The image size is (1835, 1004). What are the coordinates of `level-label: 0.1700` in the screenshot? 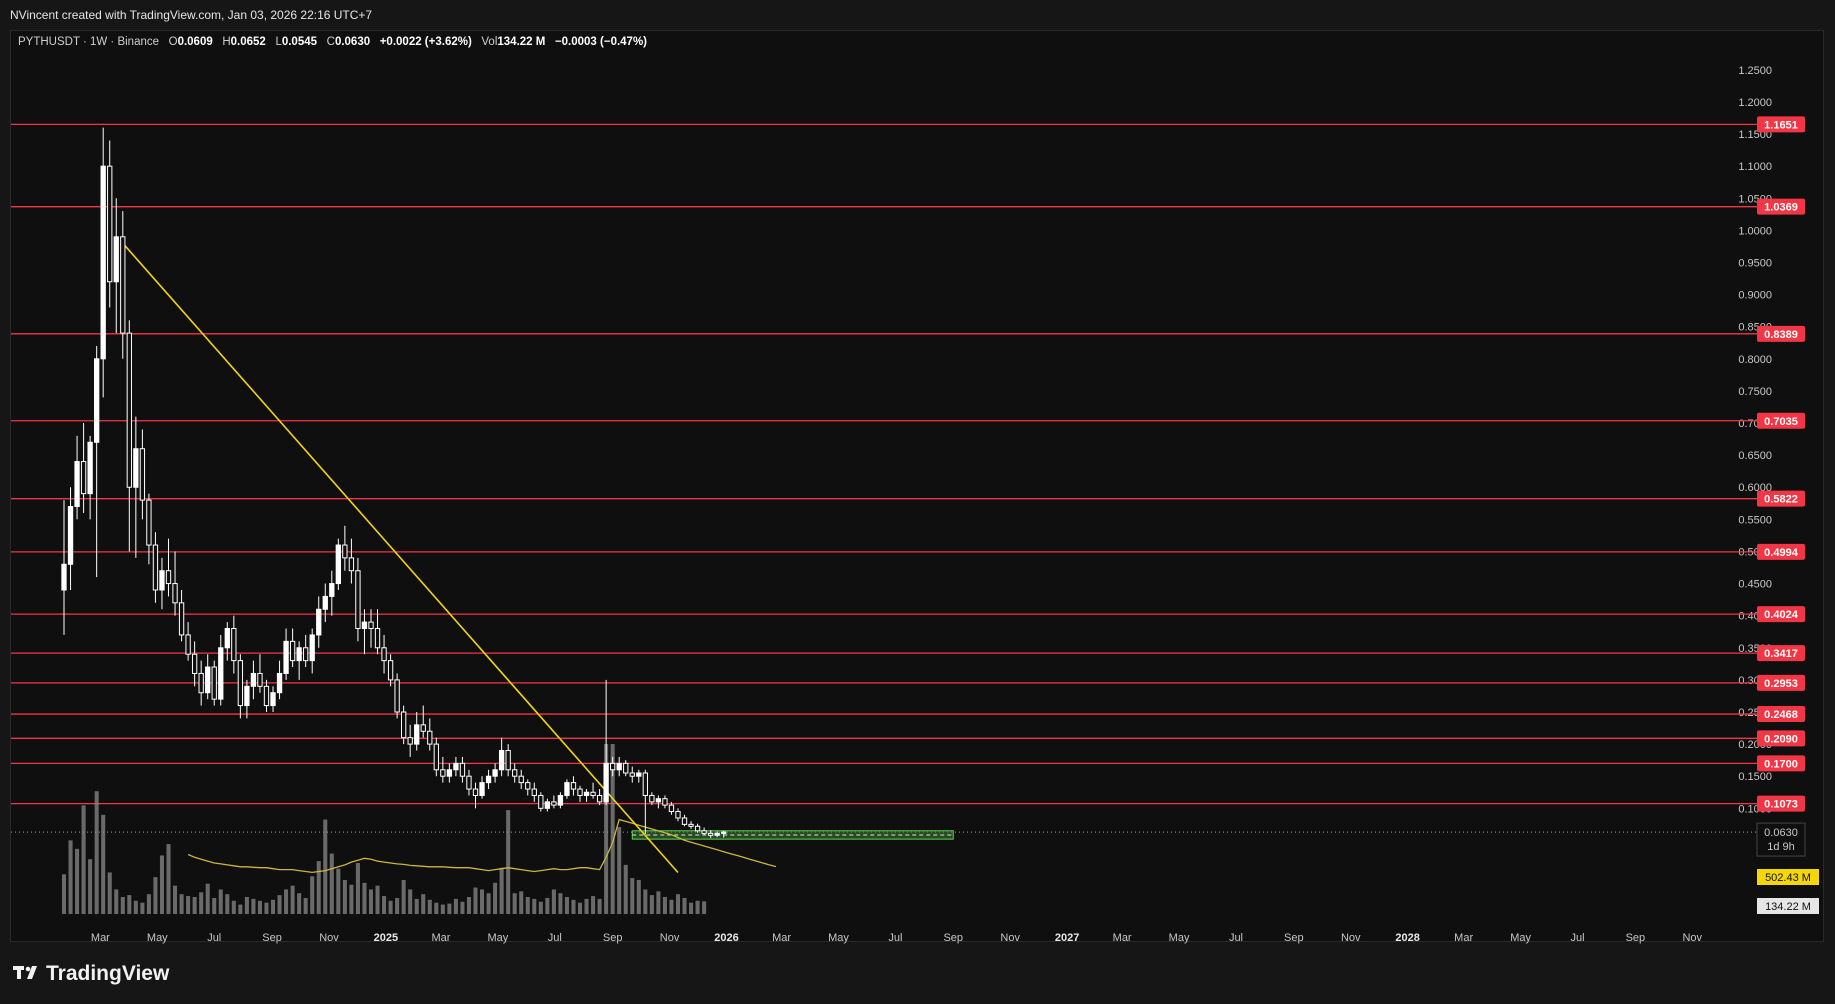 It's located at (1781, 764).